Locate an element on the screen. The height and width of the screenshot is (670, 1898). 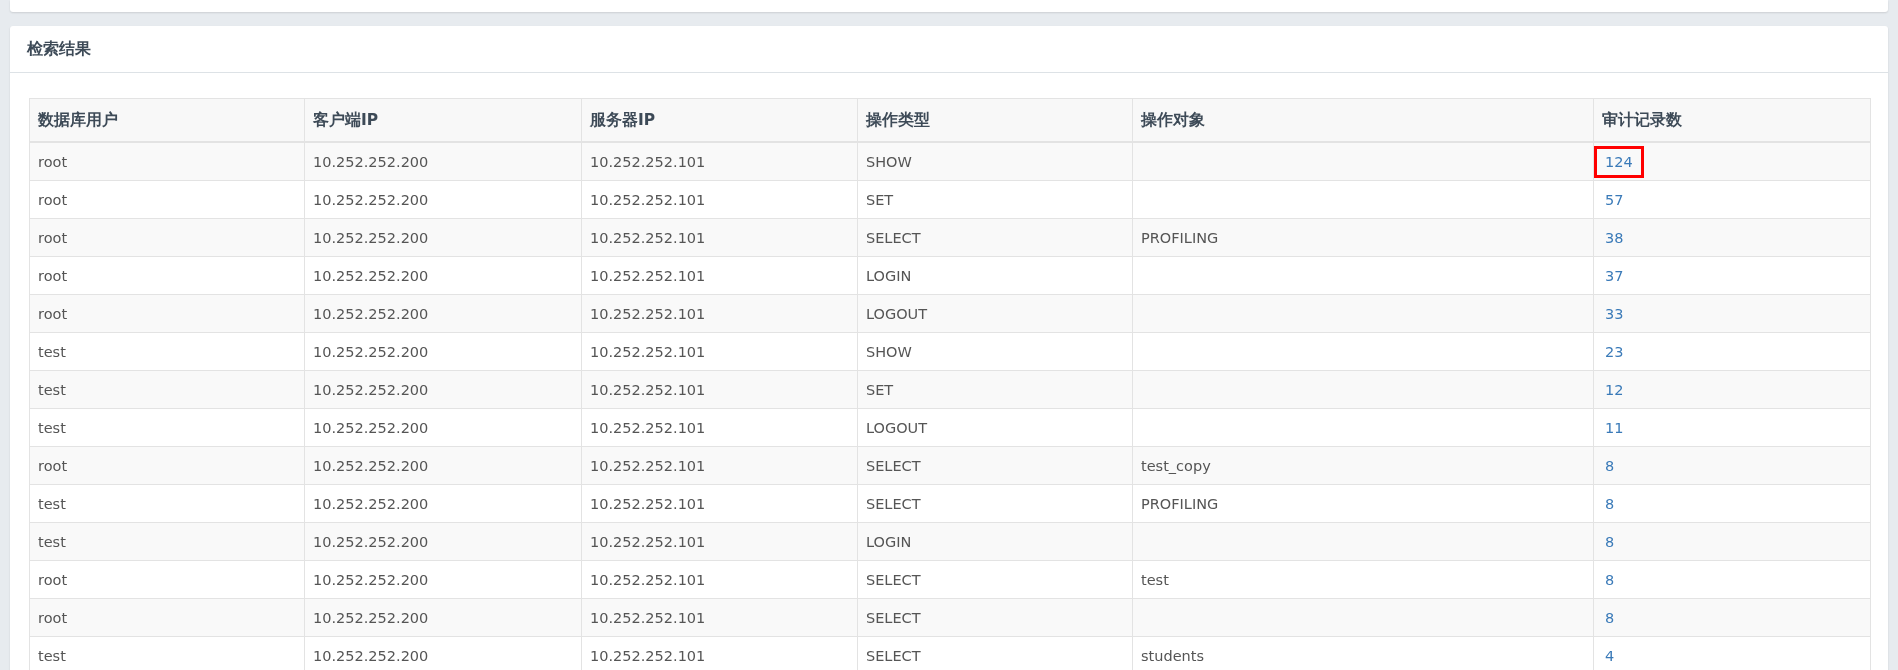
record-count-link: 37 is located at coordinates (1614, 275).